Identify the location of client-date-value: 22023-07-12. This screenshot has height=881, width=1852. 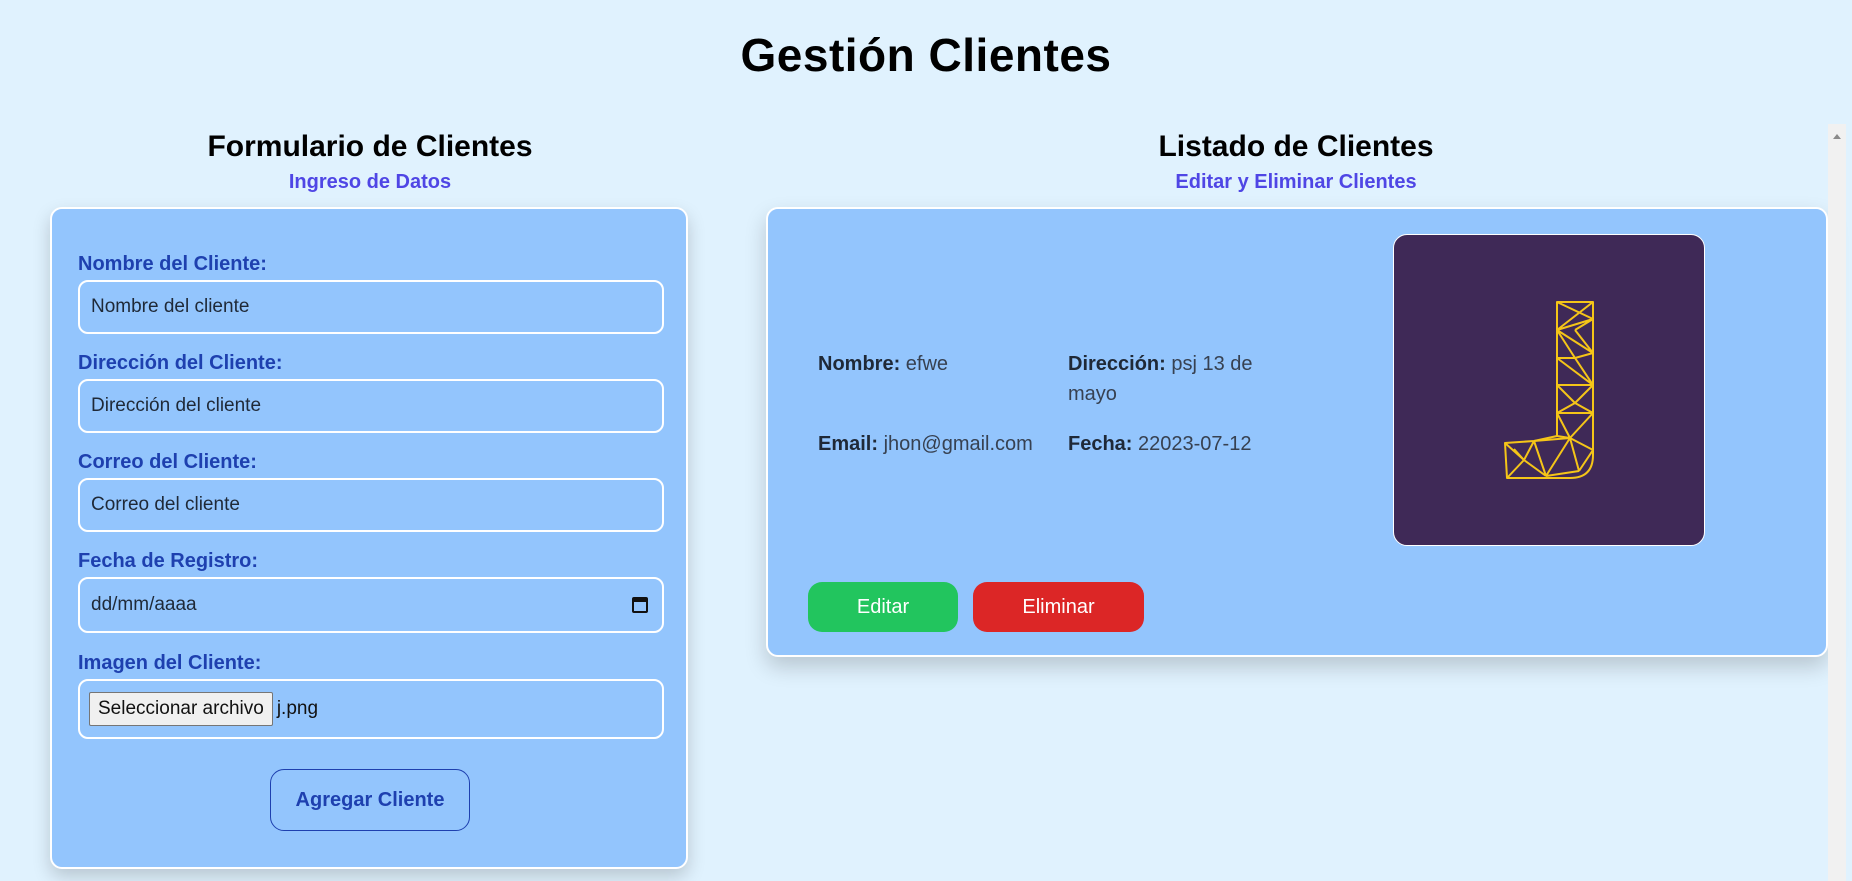
(1195, 444).